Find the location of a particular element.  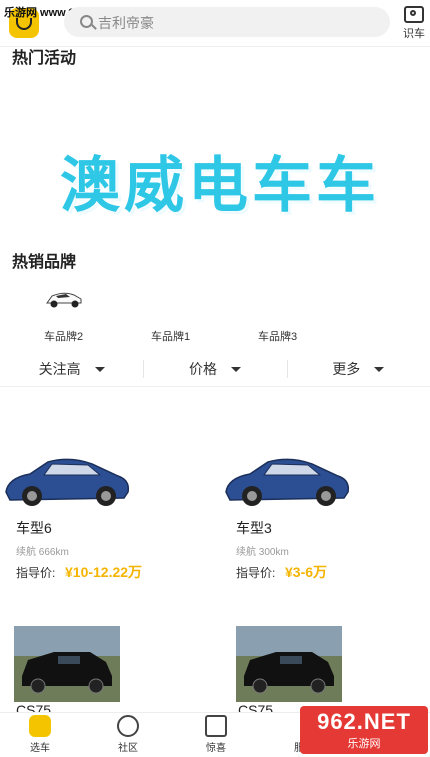

tab-community: 社区 is located at coordinates (128, 734).